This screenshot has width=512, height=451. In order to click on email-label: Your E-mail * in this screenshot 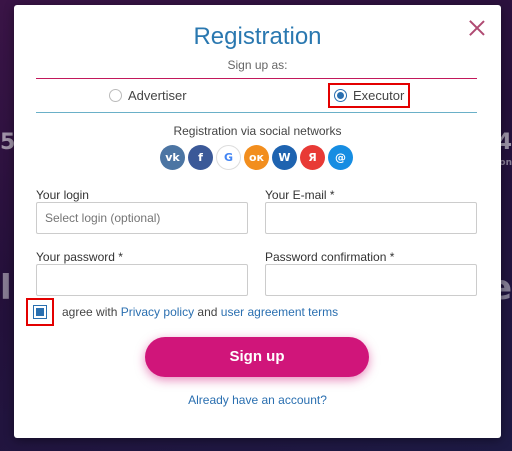, I will do `click(300, 195)`.